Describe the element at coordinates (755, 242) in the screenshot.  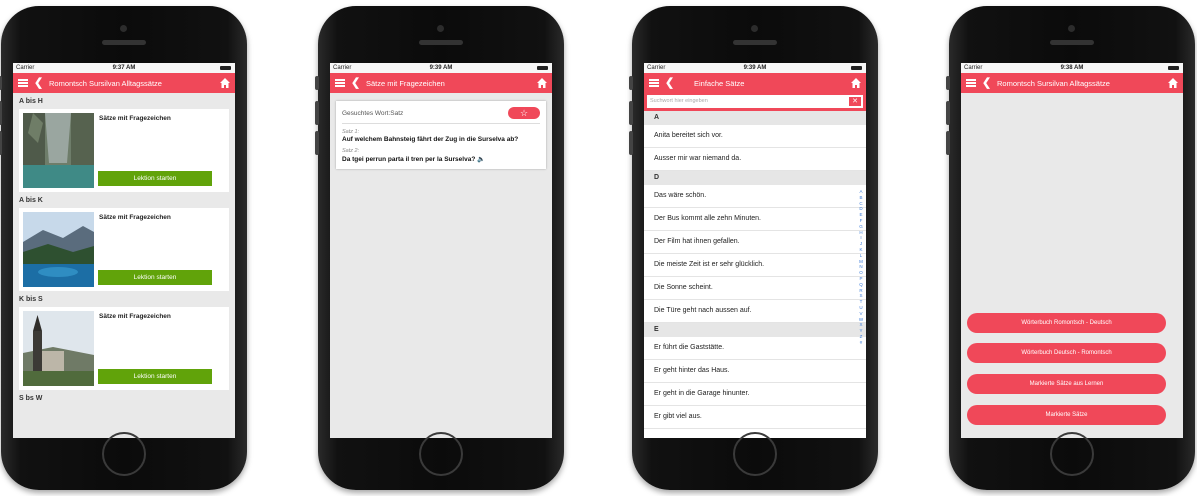
I see `list-item: Der Film hat ihnen gefallen.` at that location.